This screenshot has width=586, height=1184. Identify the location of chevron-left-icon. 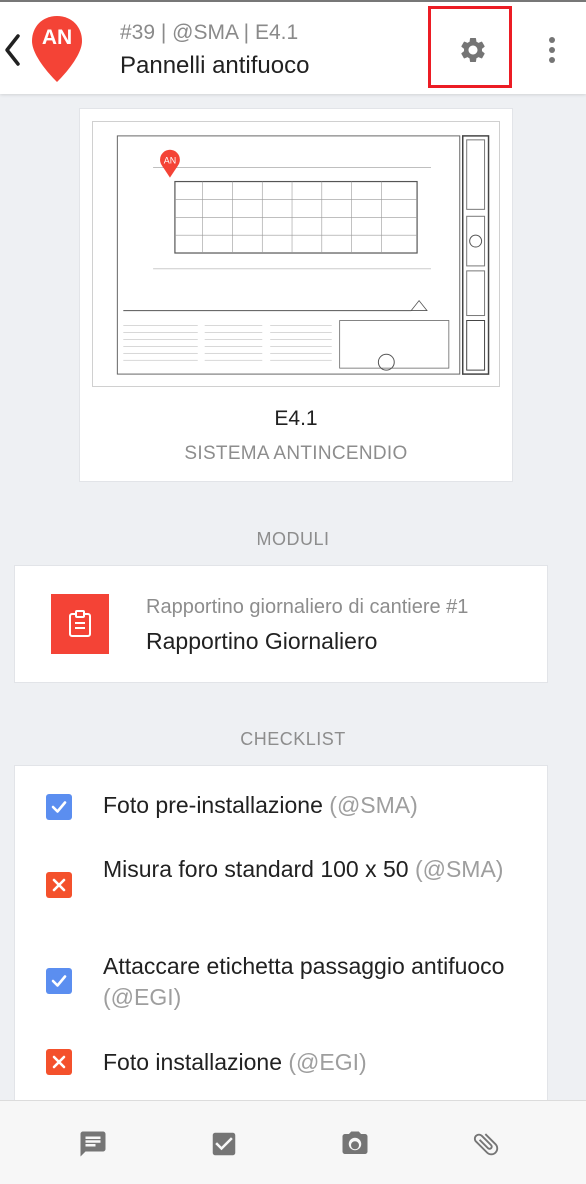
(12, 50).